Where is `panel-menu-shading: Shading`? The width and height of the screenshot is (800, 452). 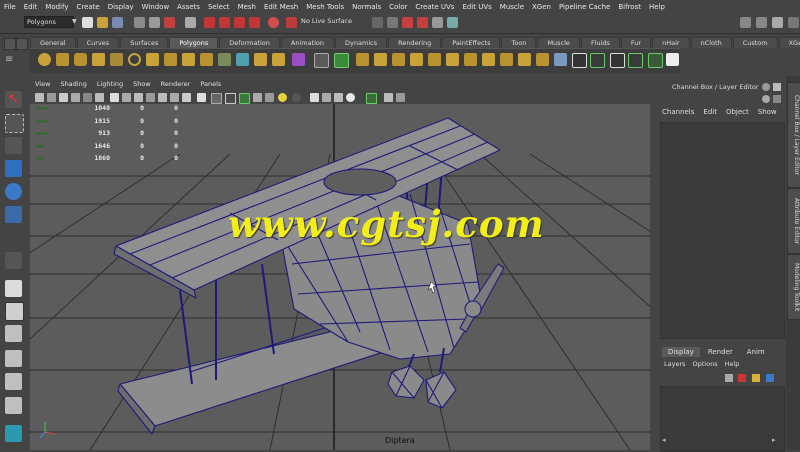
panel-menu-shading: Shading is located at coordinates (73, 85).